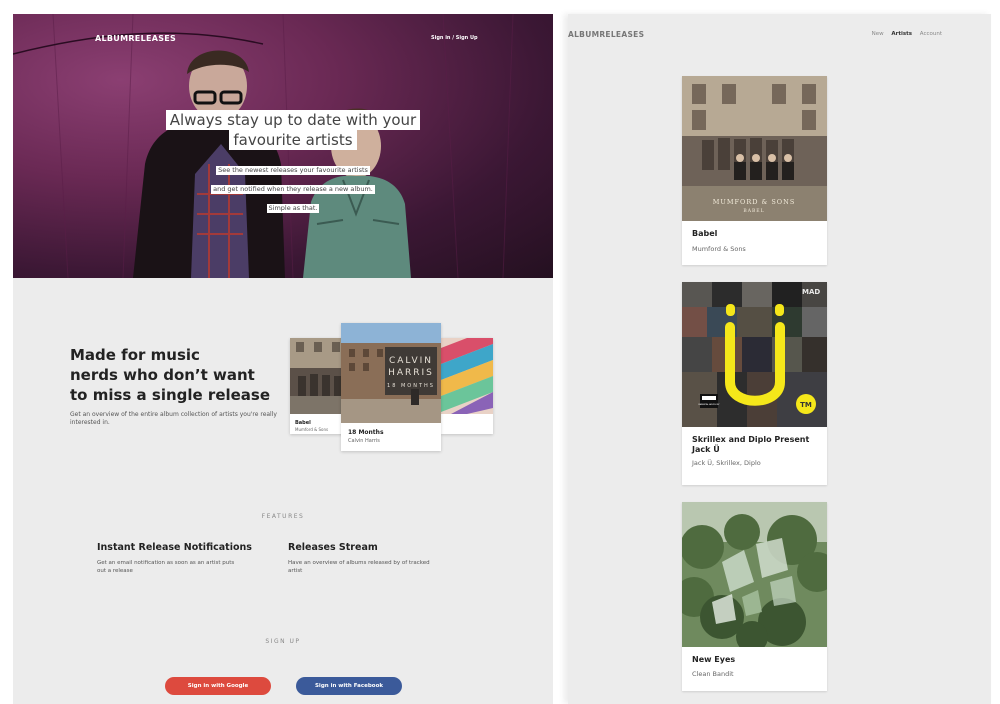 This screenshot has width=1000, height=704. Describe the element at coordinates (806, 405) in the screenshot. I see `cover-text: TM` at that location.